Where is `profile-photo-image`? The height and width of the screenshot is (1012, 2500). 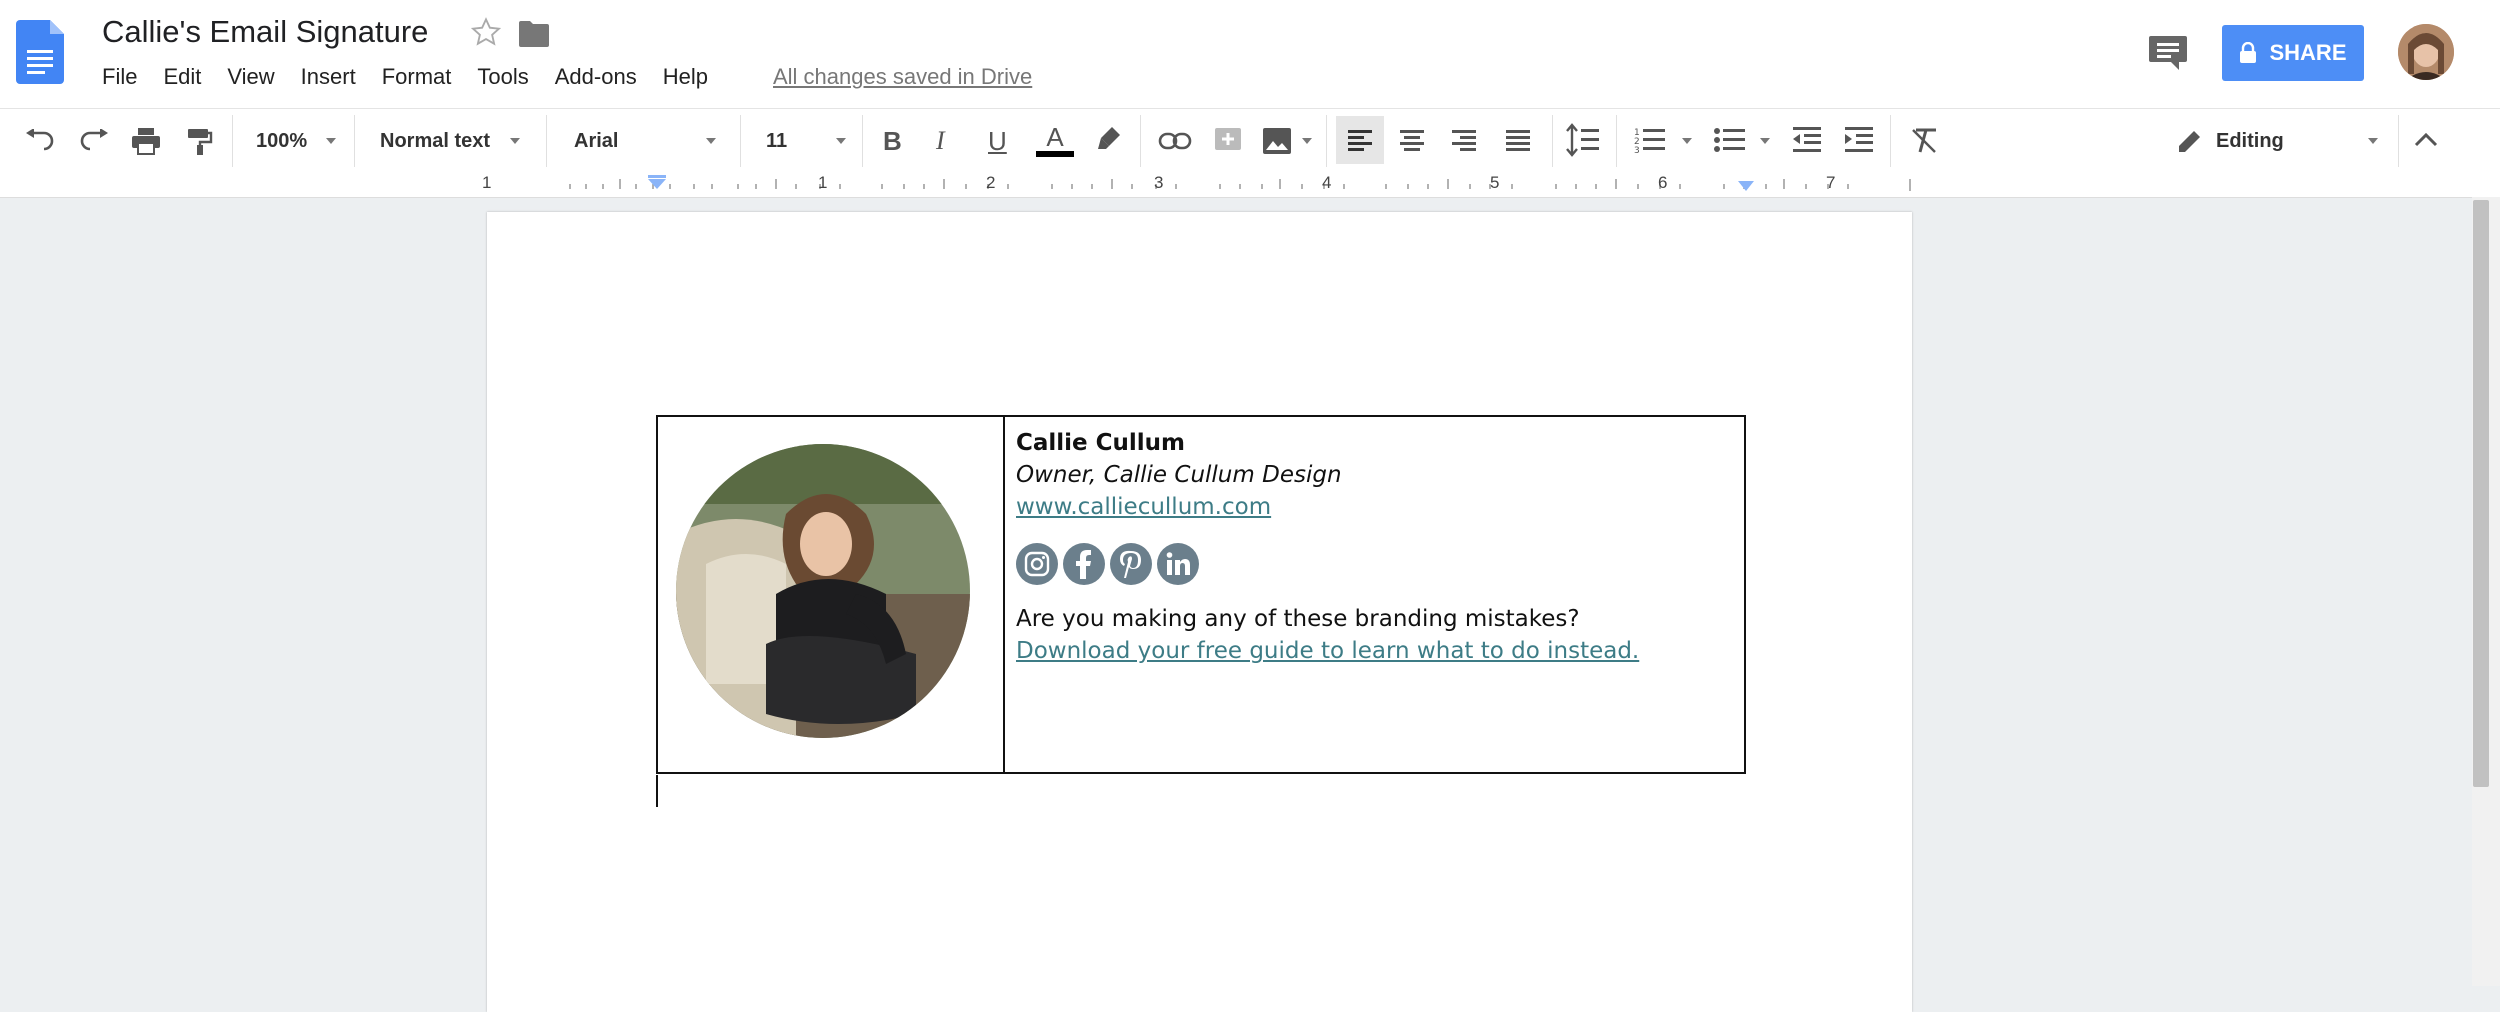
profile-photo-image is located at coordinates (823, 591).